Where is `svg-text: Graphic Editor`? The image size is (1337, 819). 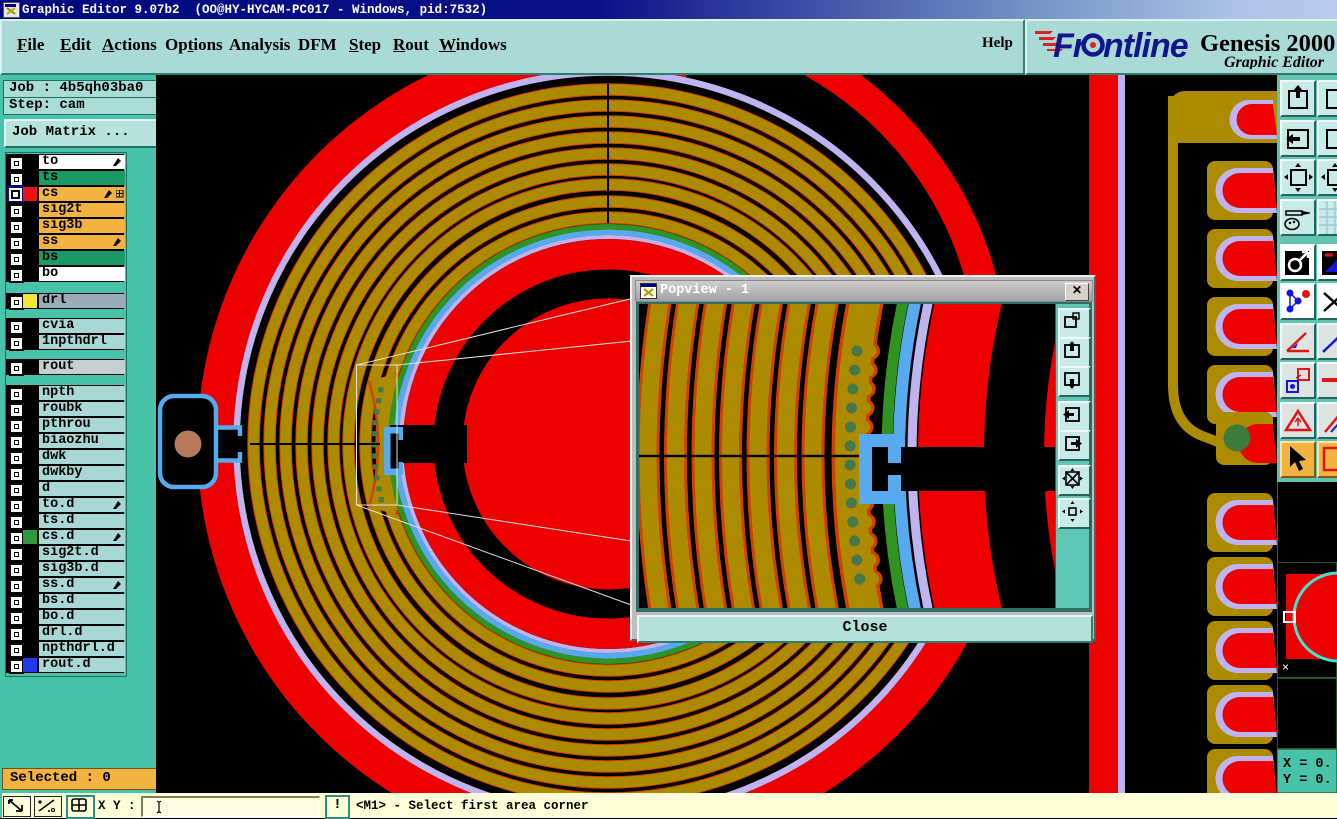
svg-text: Graphic Editor is located at coordinates (1274, 61).